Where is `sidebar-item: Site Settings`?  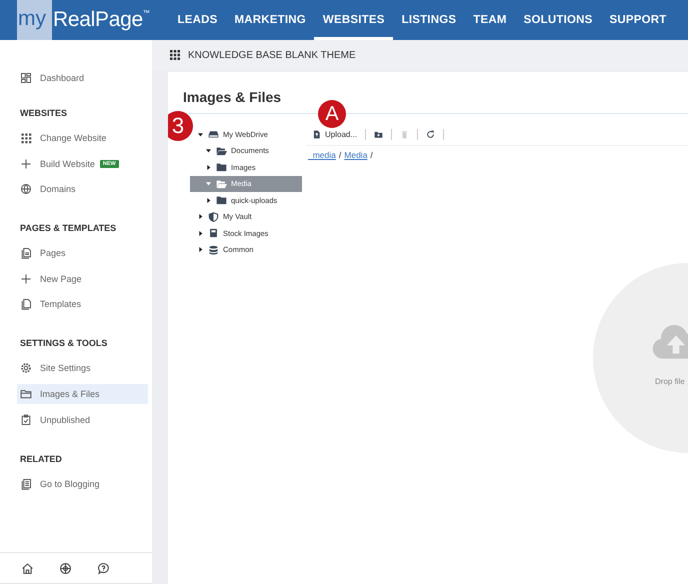 sidebar-item: Site Settings is located at coordinates (82, 368).